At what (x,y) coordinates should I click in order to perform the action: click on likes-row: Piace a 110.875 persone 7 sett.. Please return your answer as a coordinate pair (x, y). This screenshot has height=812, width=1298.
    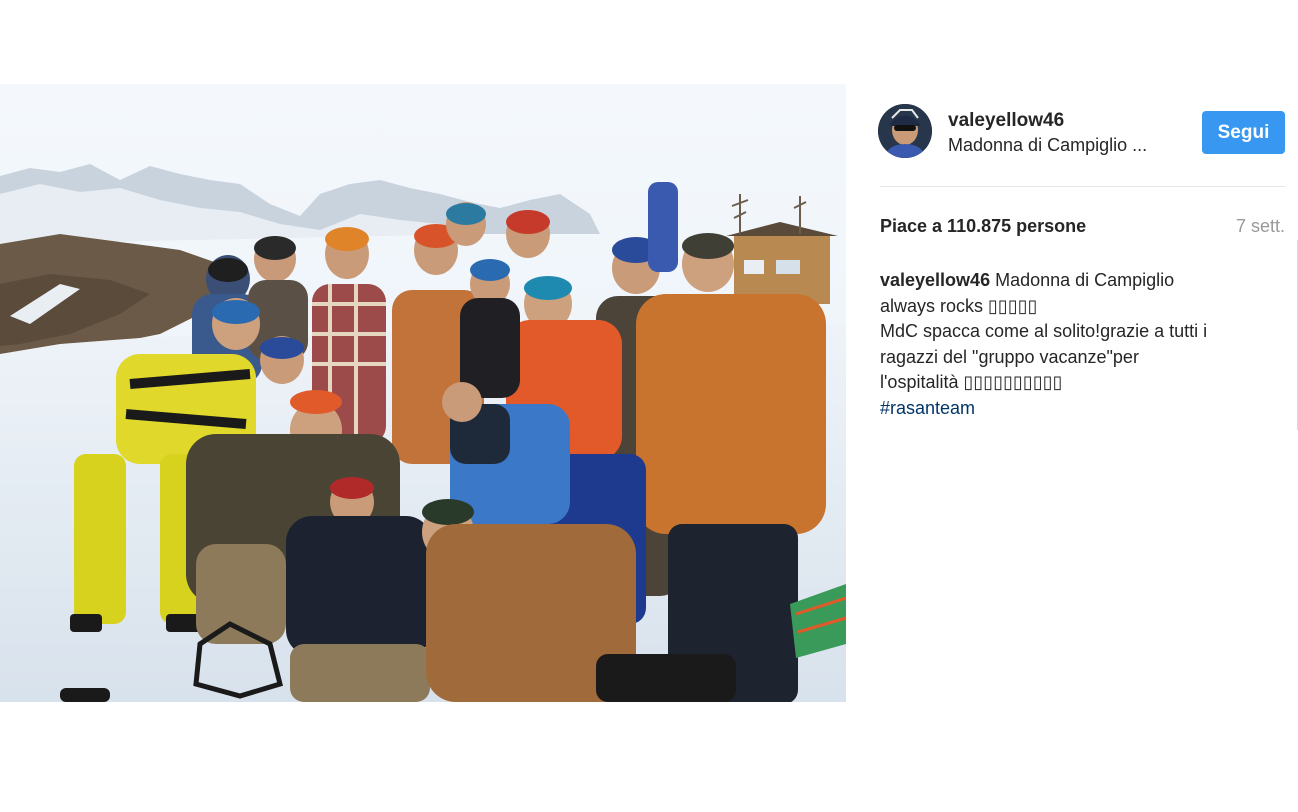
    Looking at the image, I should click on (1082, 229).